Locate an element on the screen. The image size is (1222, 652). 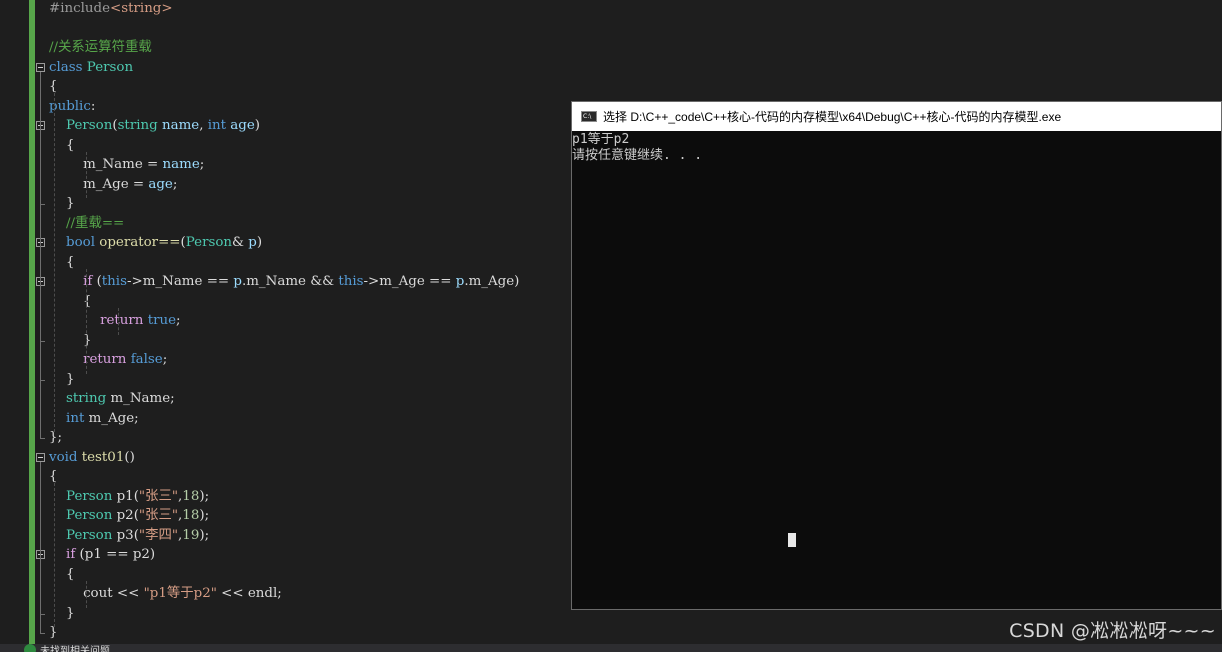
code-line: Person p2("张三",18); is located at coordinates (129, 516).